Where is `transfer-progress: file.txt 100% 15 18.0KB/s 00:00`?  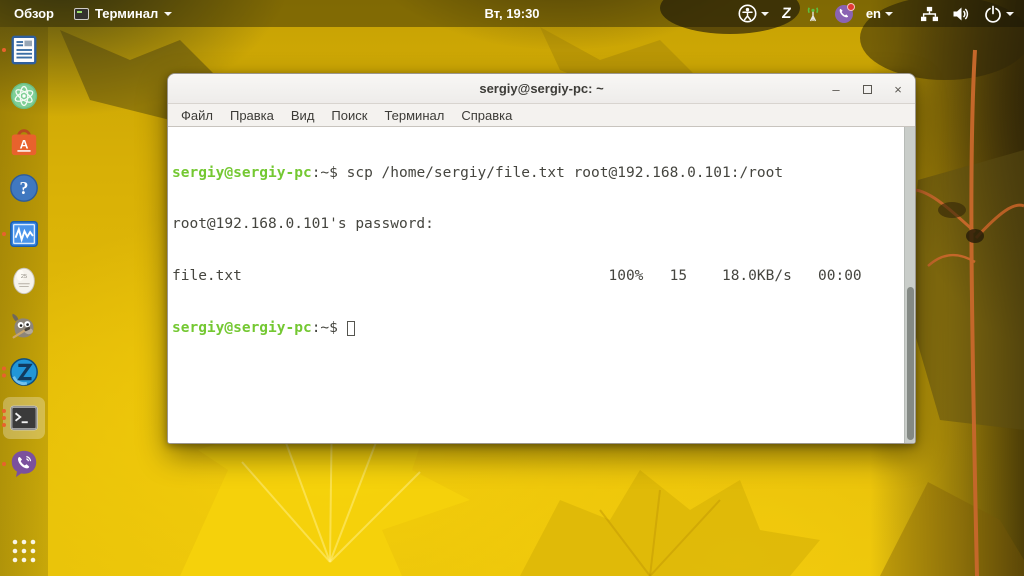 transfer-progress: file.txt 100% 15 18.0KB/s 00:00 is located at coordinates (517, 276).